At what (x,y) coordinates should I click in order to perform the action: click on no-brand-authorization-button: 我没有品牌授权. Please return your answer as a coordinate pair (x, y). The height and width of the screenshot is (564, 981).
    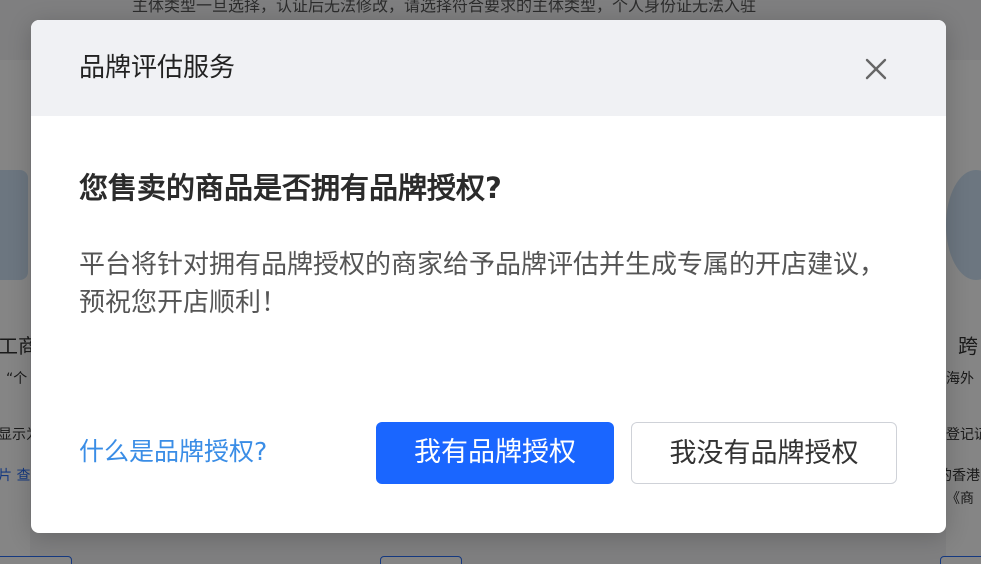
    Looking at the image, I should click on (764, 453).